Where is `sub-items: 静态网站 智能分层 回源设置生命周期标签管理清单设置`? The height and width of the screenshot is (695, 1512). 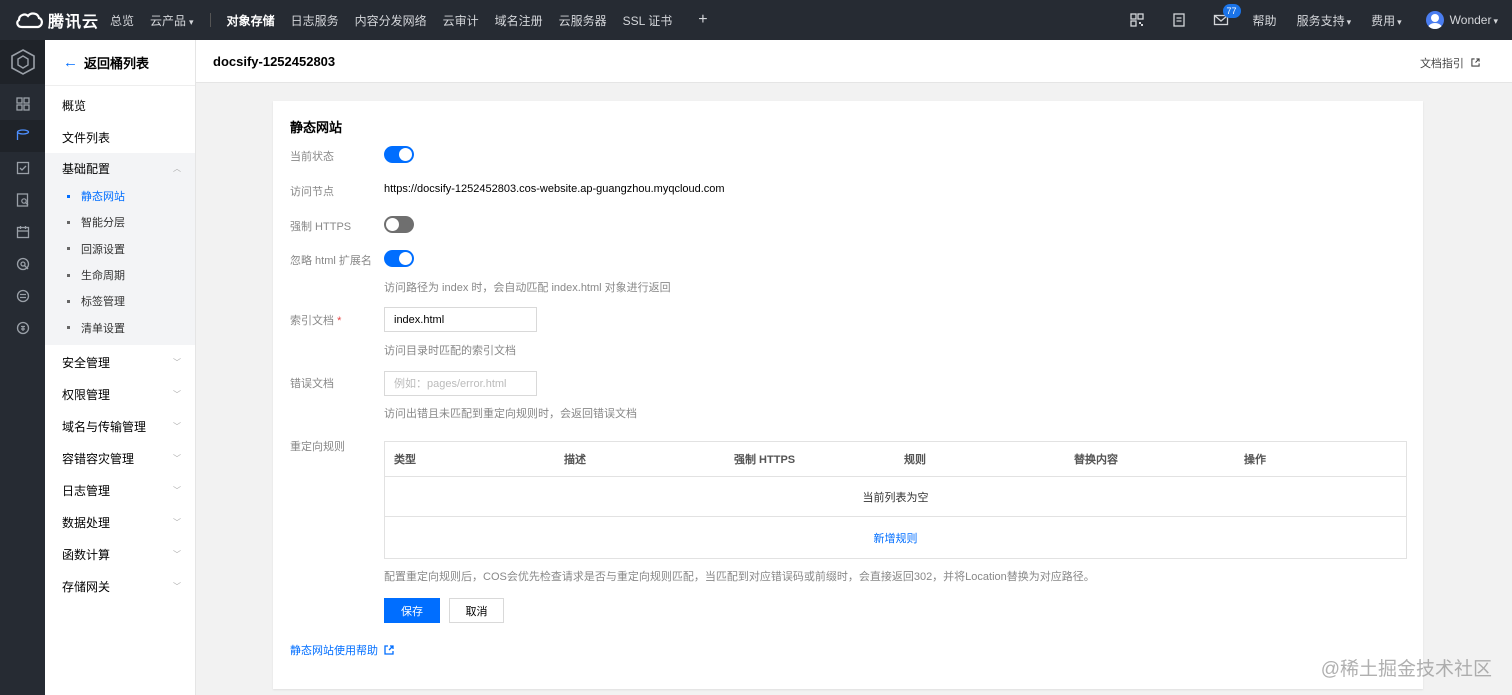 sub-items: 静态网站 智能分层 回源设置生命周期标签管理清单设置 is located at coordinates (120, 262).